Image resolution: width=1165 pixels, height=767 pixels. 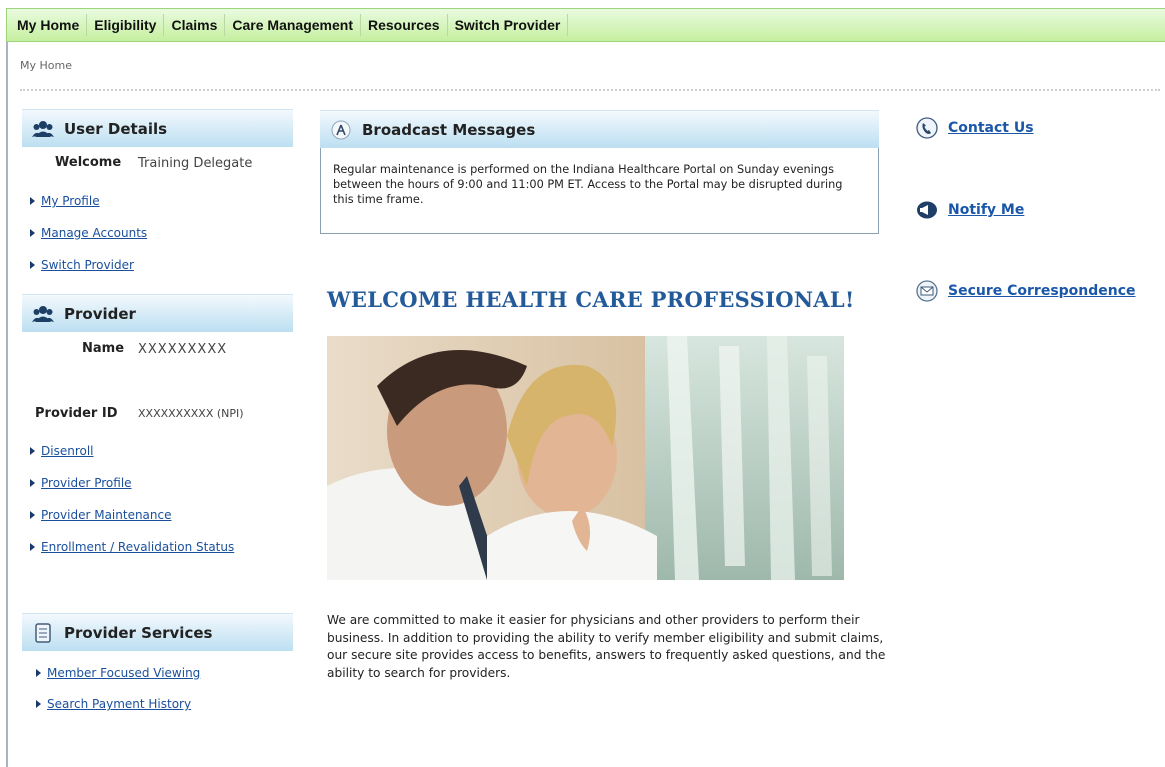 I want to click on provider-name-value: XXXXXXXXX, so click(x=183, y=349).